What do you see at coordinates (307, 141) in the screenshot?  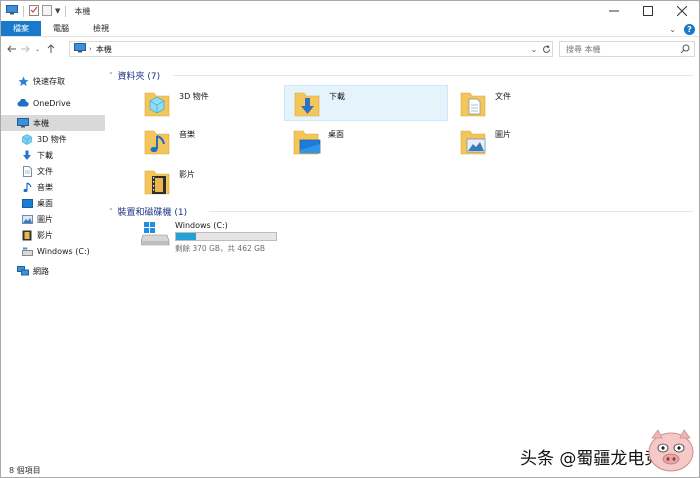 I see `desktop-folder-icon` at bounding box center [307, 141].